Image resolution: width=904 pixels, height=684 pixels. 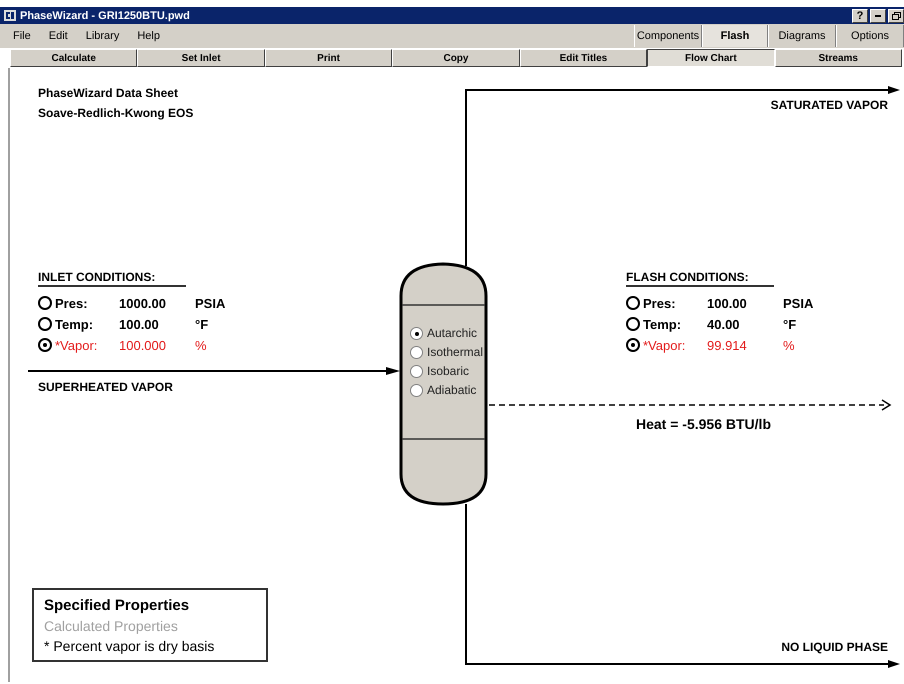 What do you see at coordinates (328, 58) in the screenshot?
I see `toolbar-button: Print` at bounding box center [328, 58].